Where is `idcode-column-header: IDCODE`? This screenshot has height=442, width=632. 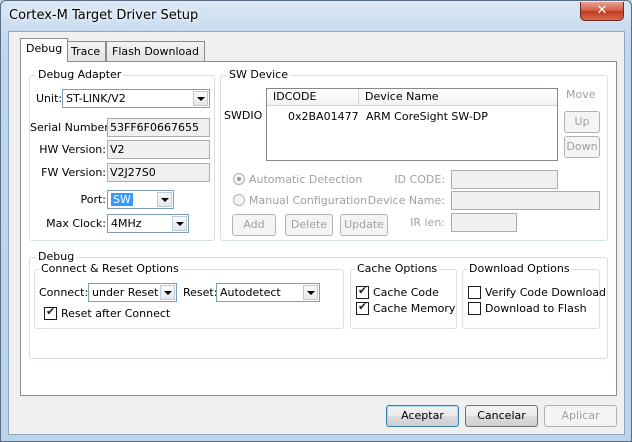
idcode-column-header: IDCODE is located at coordinates (313, 97).